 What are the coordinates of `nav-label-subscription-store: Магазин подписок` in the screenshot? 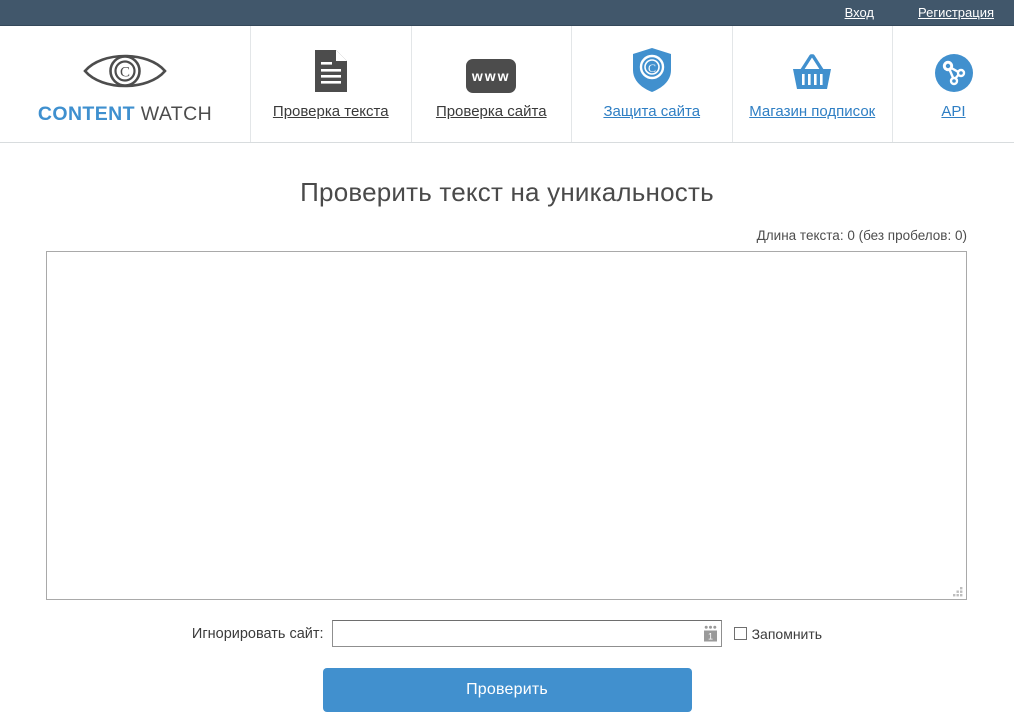 It's located at (812, 111).